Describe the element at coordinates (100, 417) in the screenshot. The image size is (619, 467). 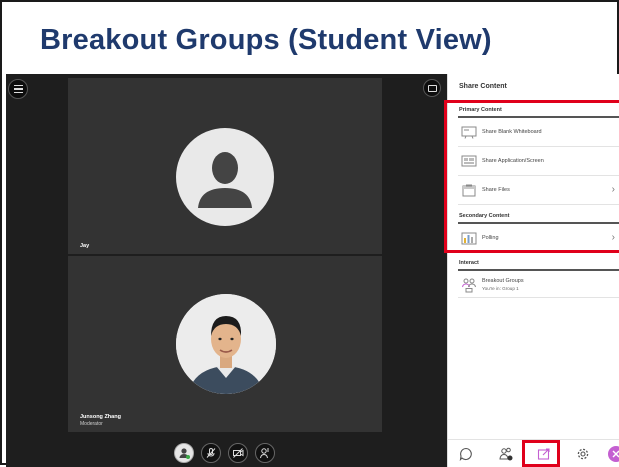
I see `participant-name: Junsong Zhang` at that location.